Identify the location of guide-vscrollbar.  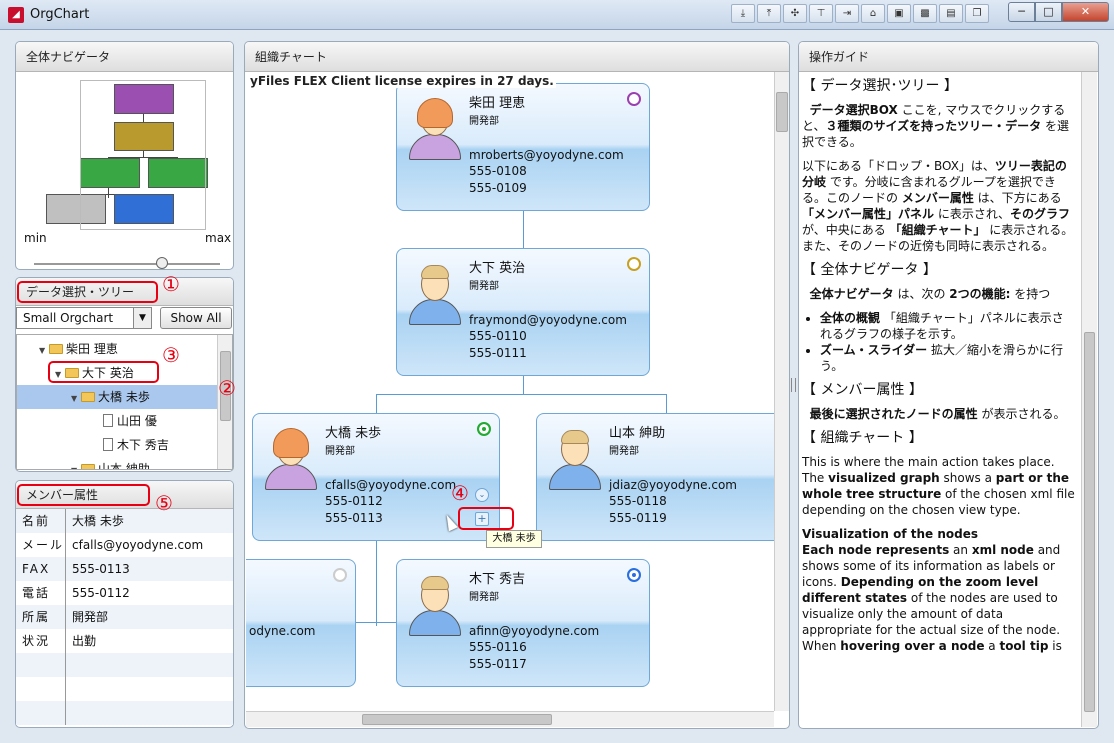
(1089, 399).